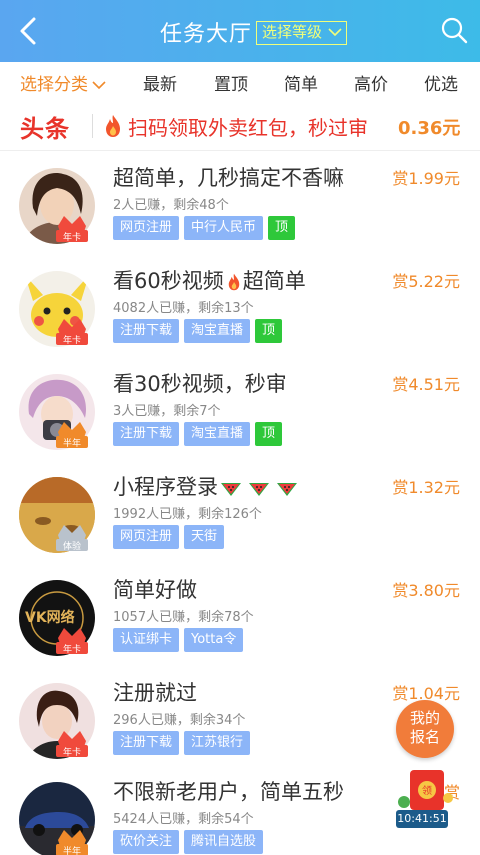  What do you see at coordinates (429, 128) in the screenshot?
I see `headline-amount: 0.36元` at bounding box center [429, 128].